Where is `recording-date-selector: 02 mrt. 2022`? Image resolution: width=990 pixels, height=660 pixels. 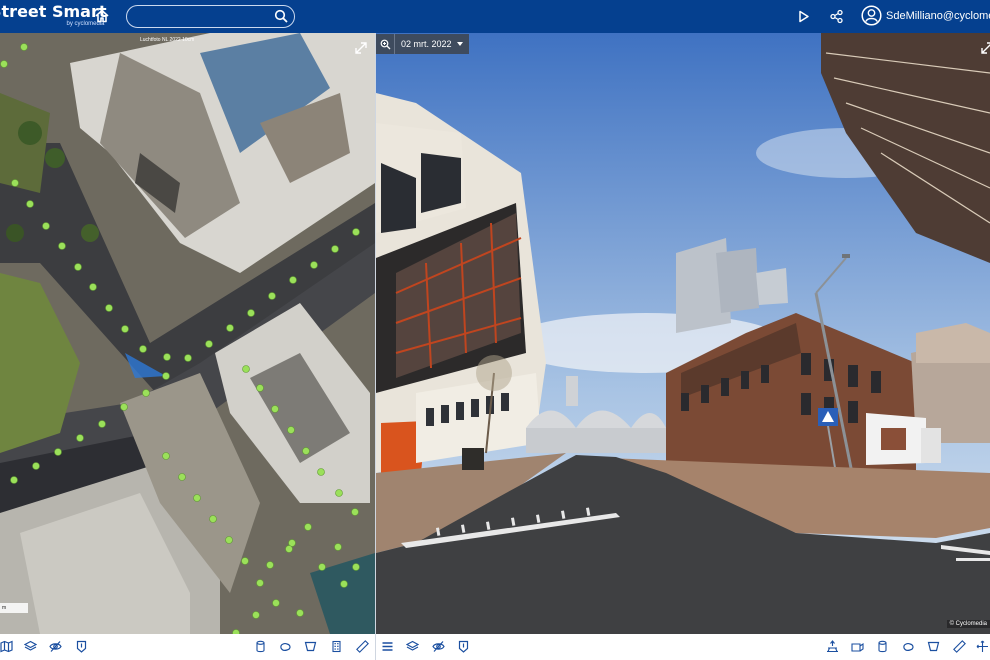 recording-date-selector: 02 mrt. 2022 is located at coordinates (422, 44).